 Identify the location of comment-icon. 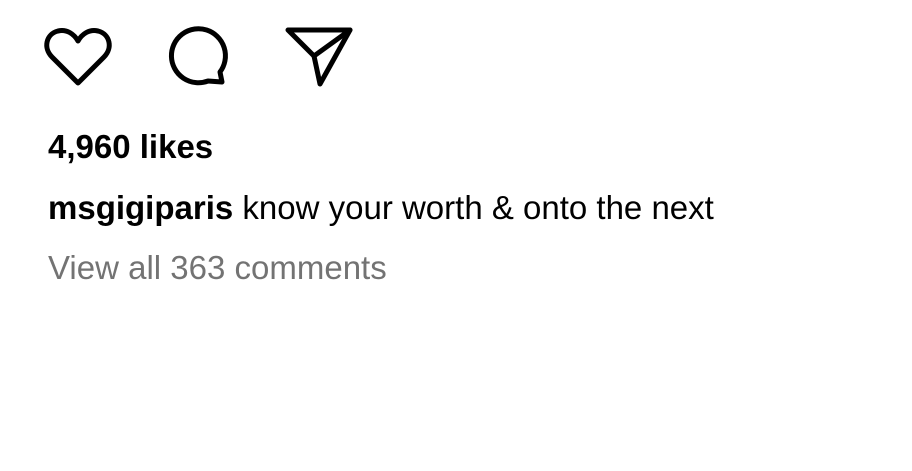
(198, 56).